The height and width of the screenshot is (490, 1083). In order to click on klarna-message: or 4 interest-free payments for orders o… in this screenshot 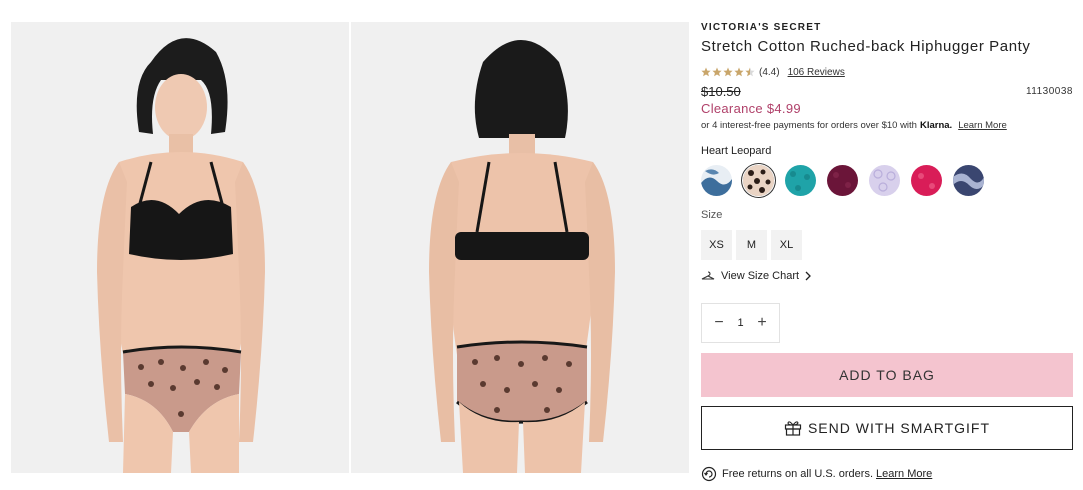, I will do `click(887, 125)`.